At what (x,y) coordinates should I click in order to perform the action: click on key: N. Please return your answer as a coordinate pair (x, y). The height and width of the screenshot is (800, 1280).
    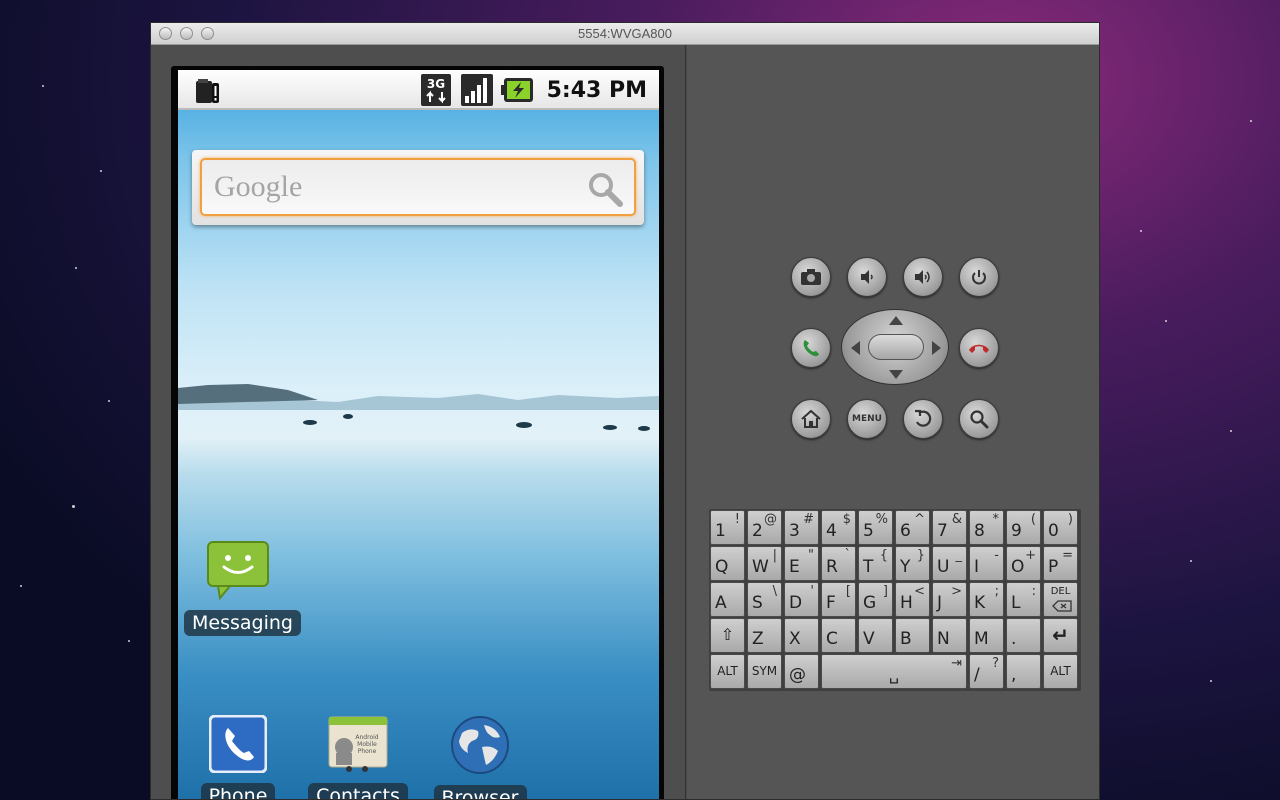
    Looking at the image, I should click on (949, 635).